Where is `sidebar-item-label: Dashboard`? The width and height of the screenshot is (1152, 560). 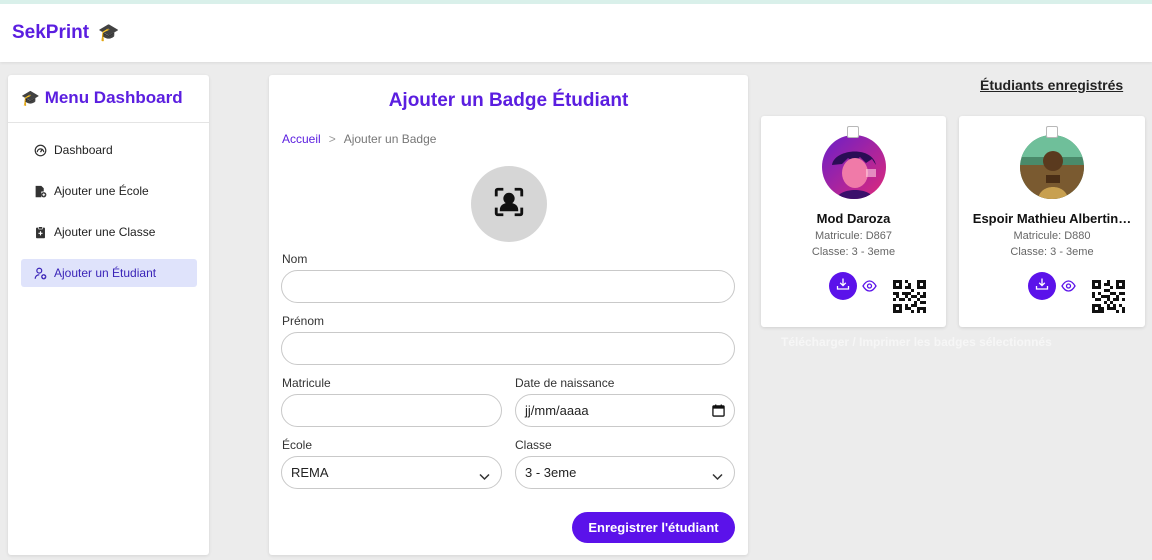
sidebar-item-label: Dashboard is located at coordinates (83, 150).